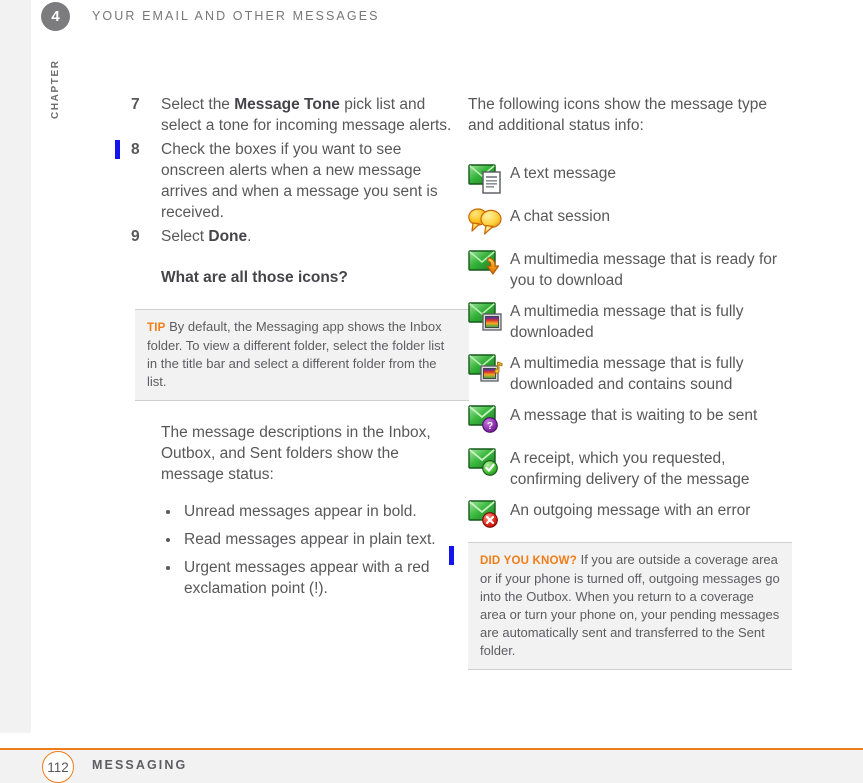 This screenshot has width=863, height=783. What do you see at coordinates (156, 328) in the screenshot?
I see `tip-tag: TIP` at bounding box center [156, 328].